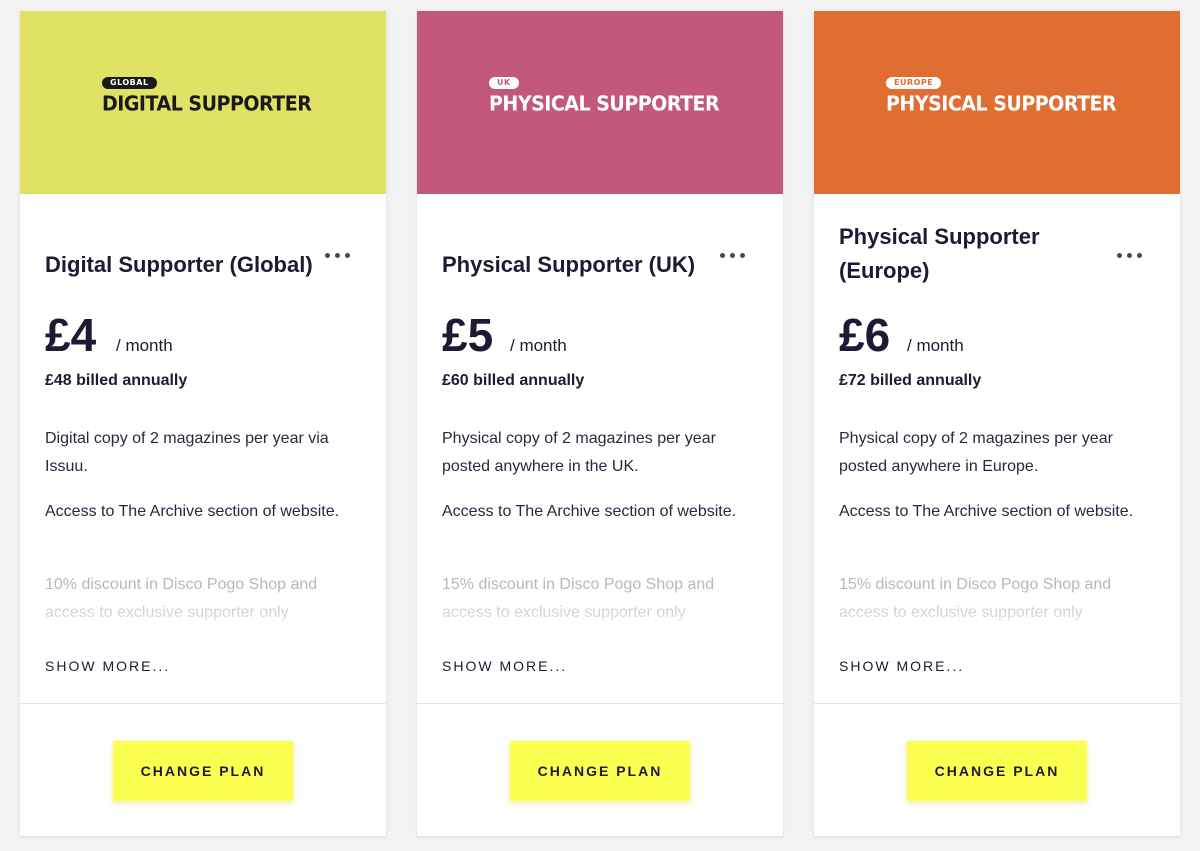  Describe the element at coordinates (71, 335) in the screenshot. I see `plan-price: £4` at that location.